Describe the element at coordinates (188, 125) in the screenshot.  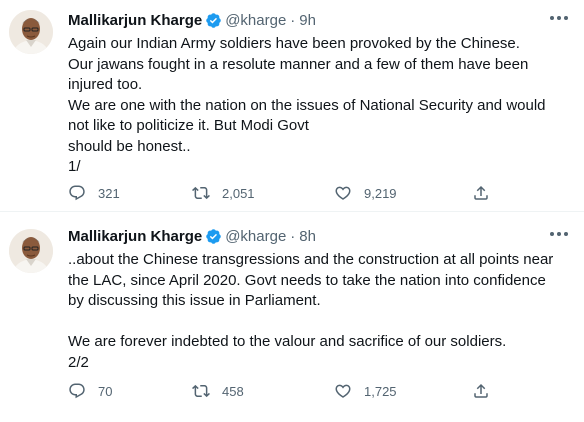
I see `tweet-line: not like to politicize it. But Modi Govt` at that location.